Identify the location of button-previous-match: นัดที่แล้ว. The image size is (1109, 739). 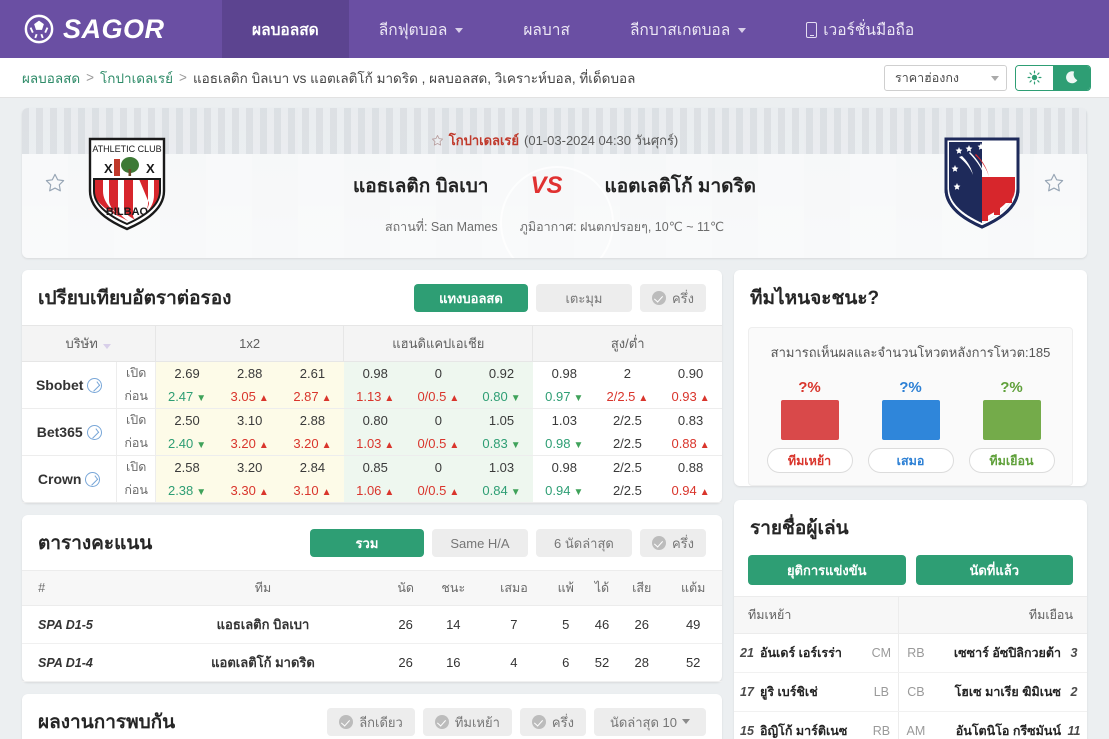
(994, 570).